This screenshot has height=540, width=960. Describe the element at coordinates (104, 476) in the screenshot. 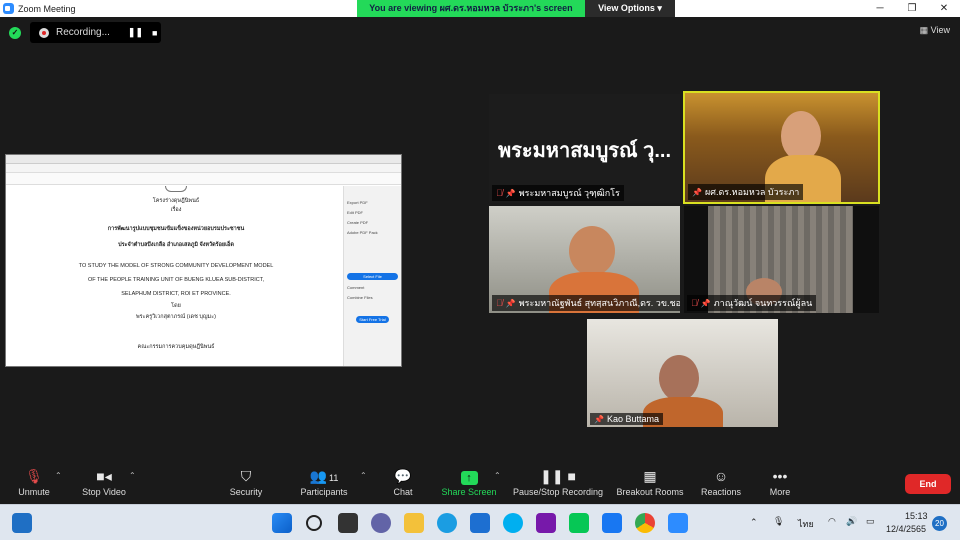

I see `video-camera-icon: ■◂` at that location.